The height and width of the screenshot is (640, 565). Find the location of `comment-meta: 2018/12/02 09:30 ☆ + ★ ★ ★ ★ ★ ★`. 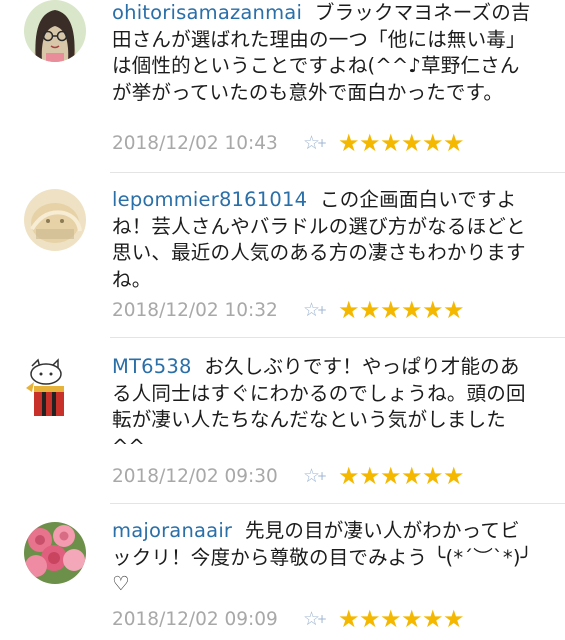

comment-meta: 2018/12/02 09:30 ☆ + ★ ★ ★ ★ ★ ★ is located at coordinates (288, 476).